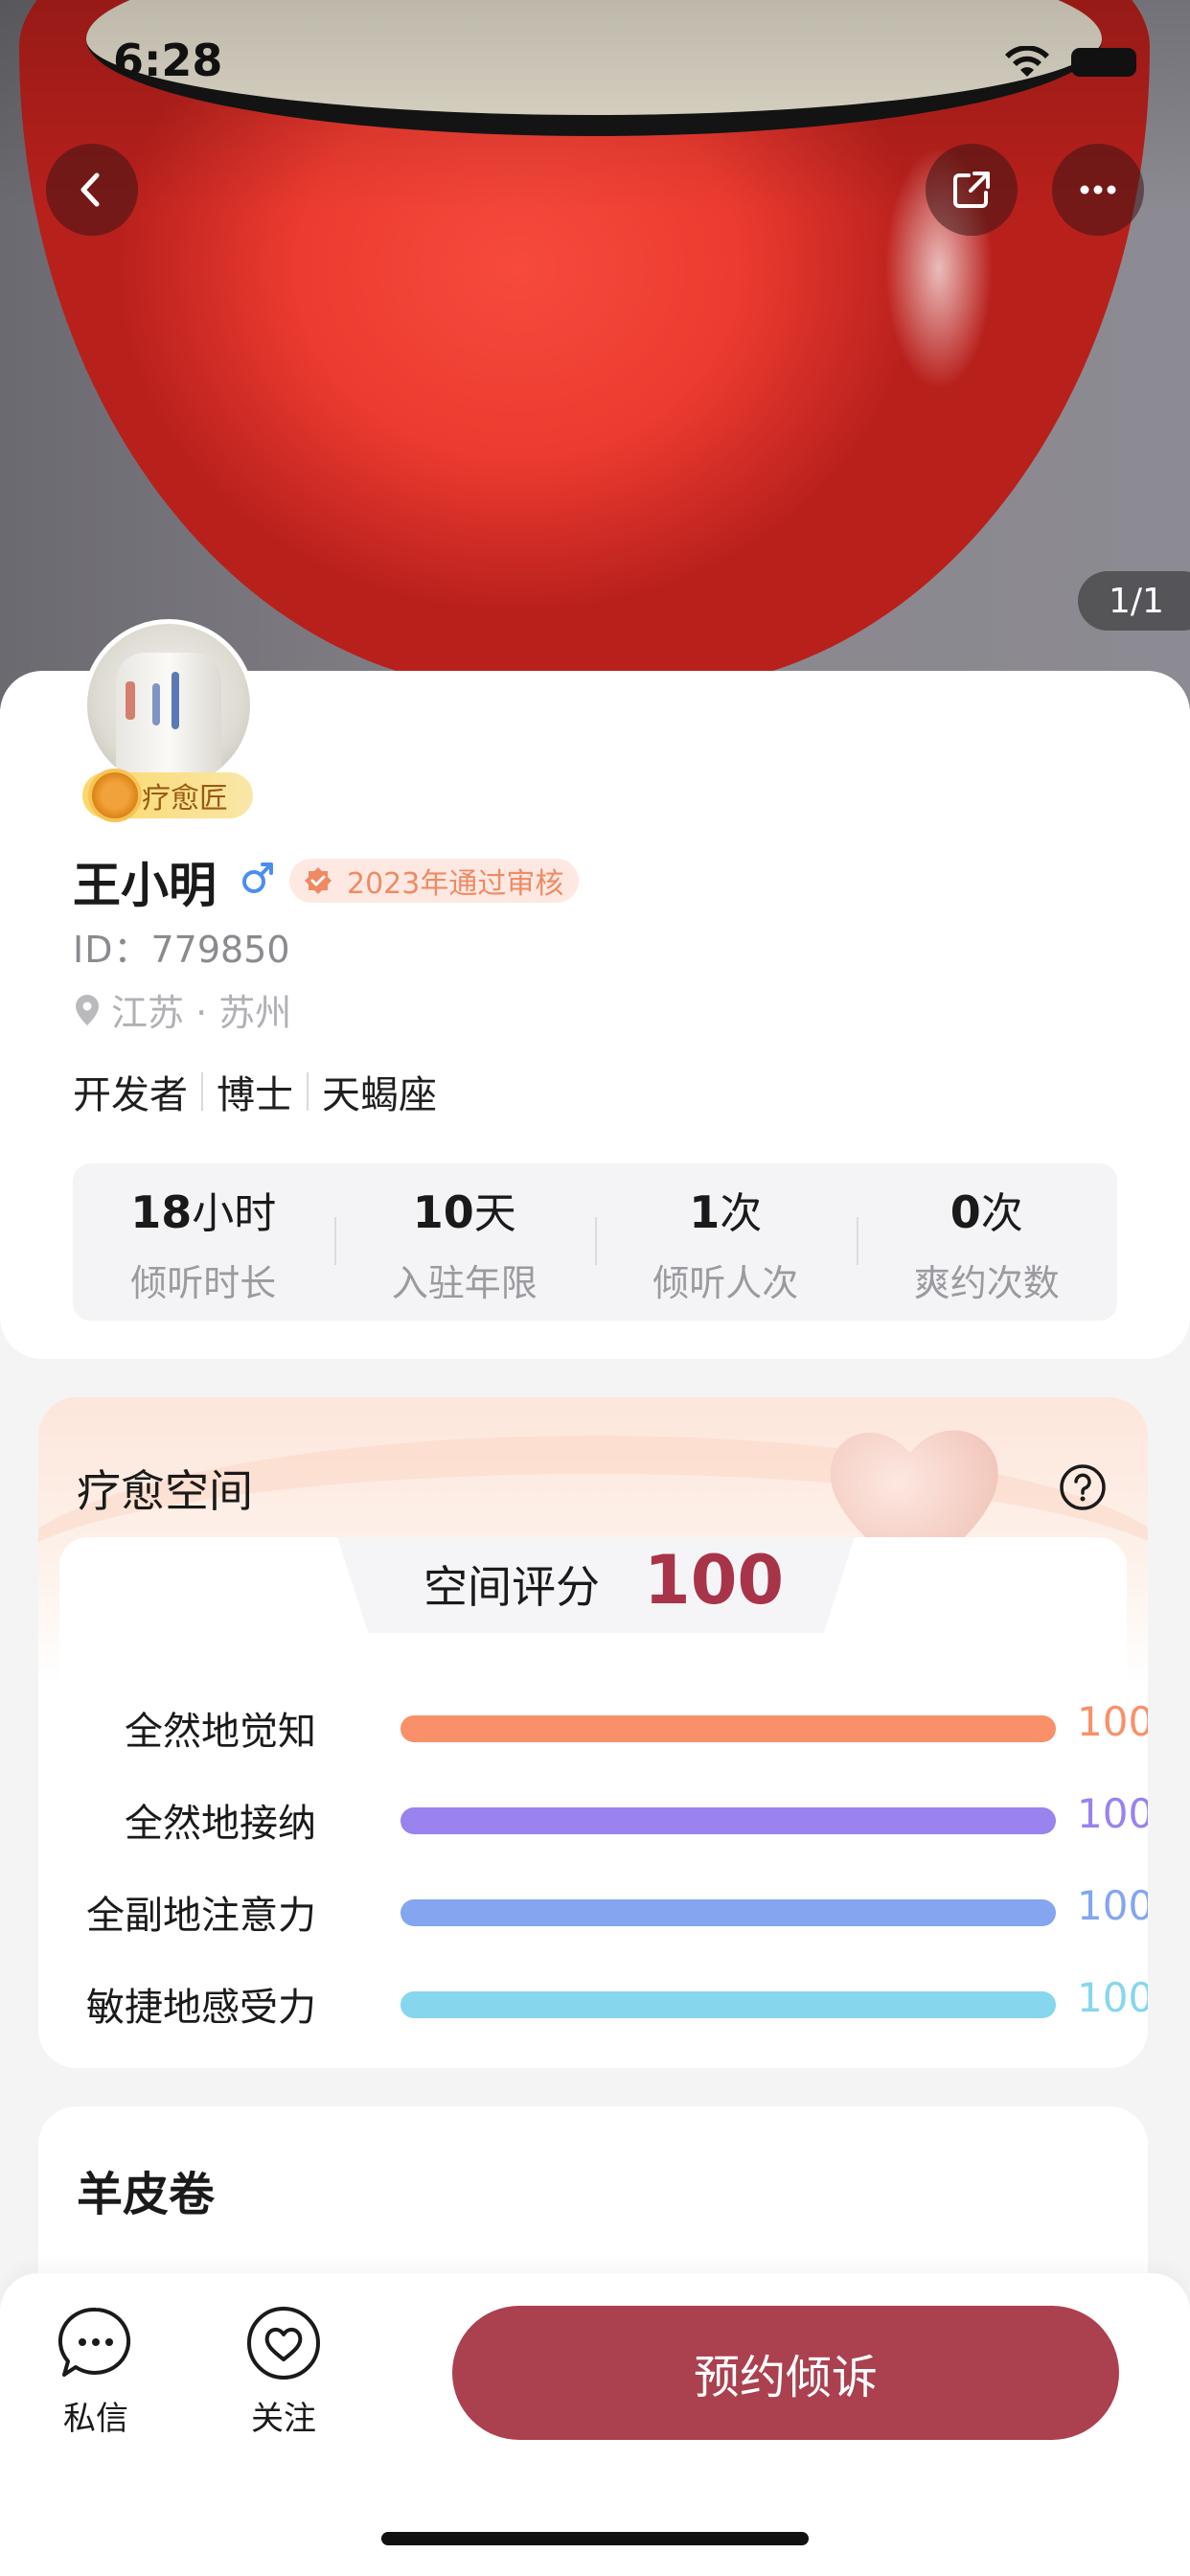  I want to click on location: 江苏 · 苏州, so click(182, 1009).